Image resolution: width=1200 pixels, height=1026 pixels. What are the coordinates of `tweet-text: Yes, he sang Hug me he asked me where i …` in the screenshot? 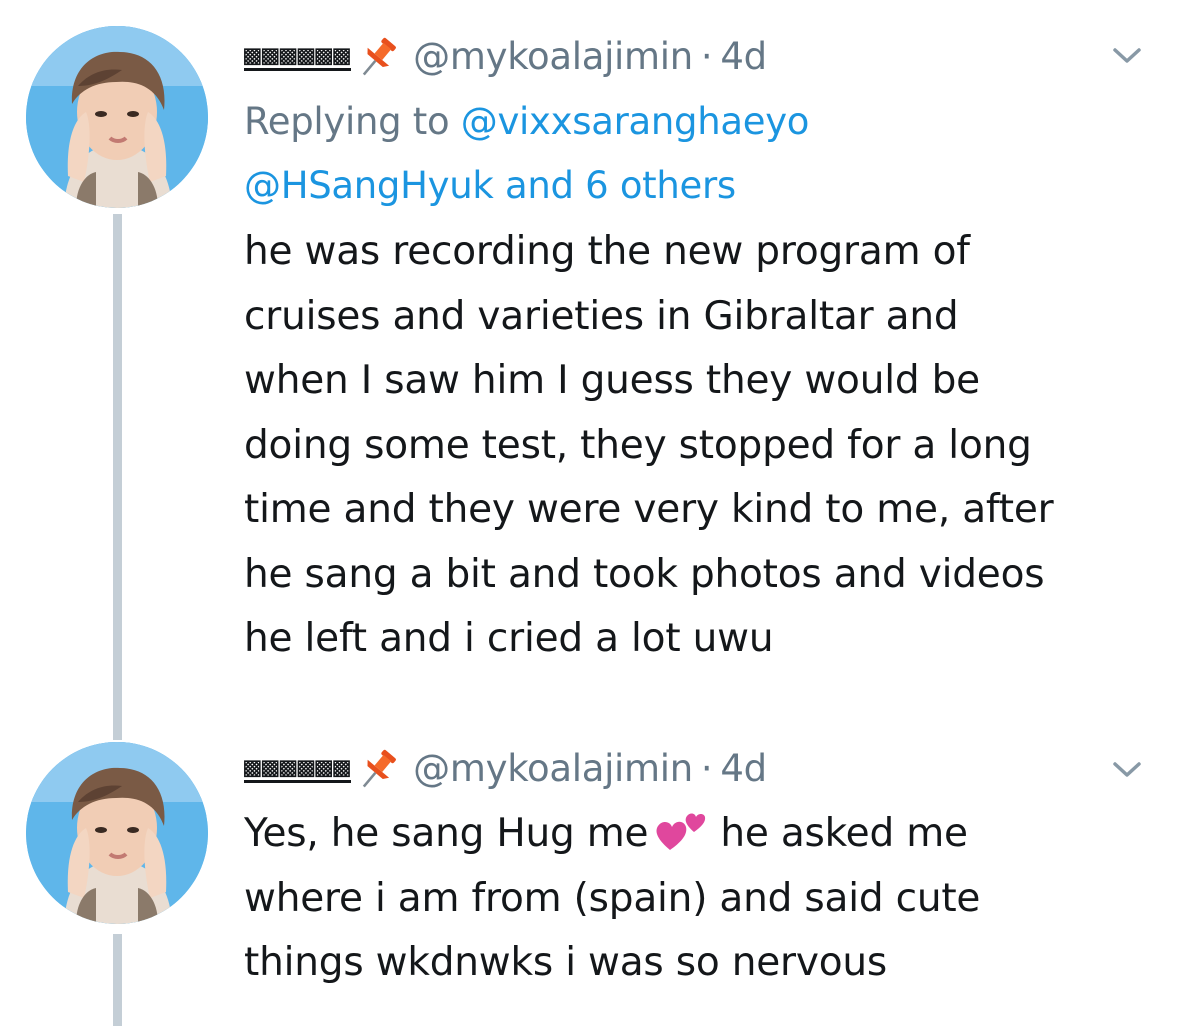 It's located at (694, 899).